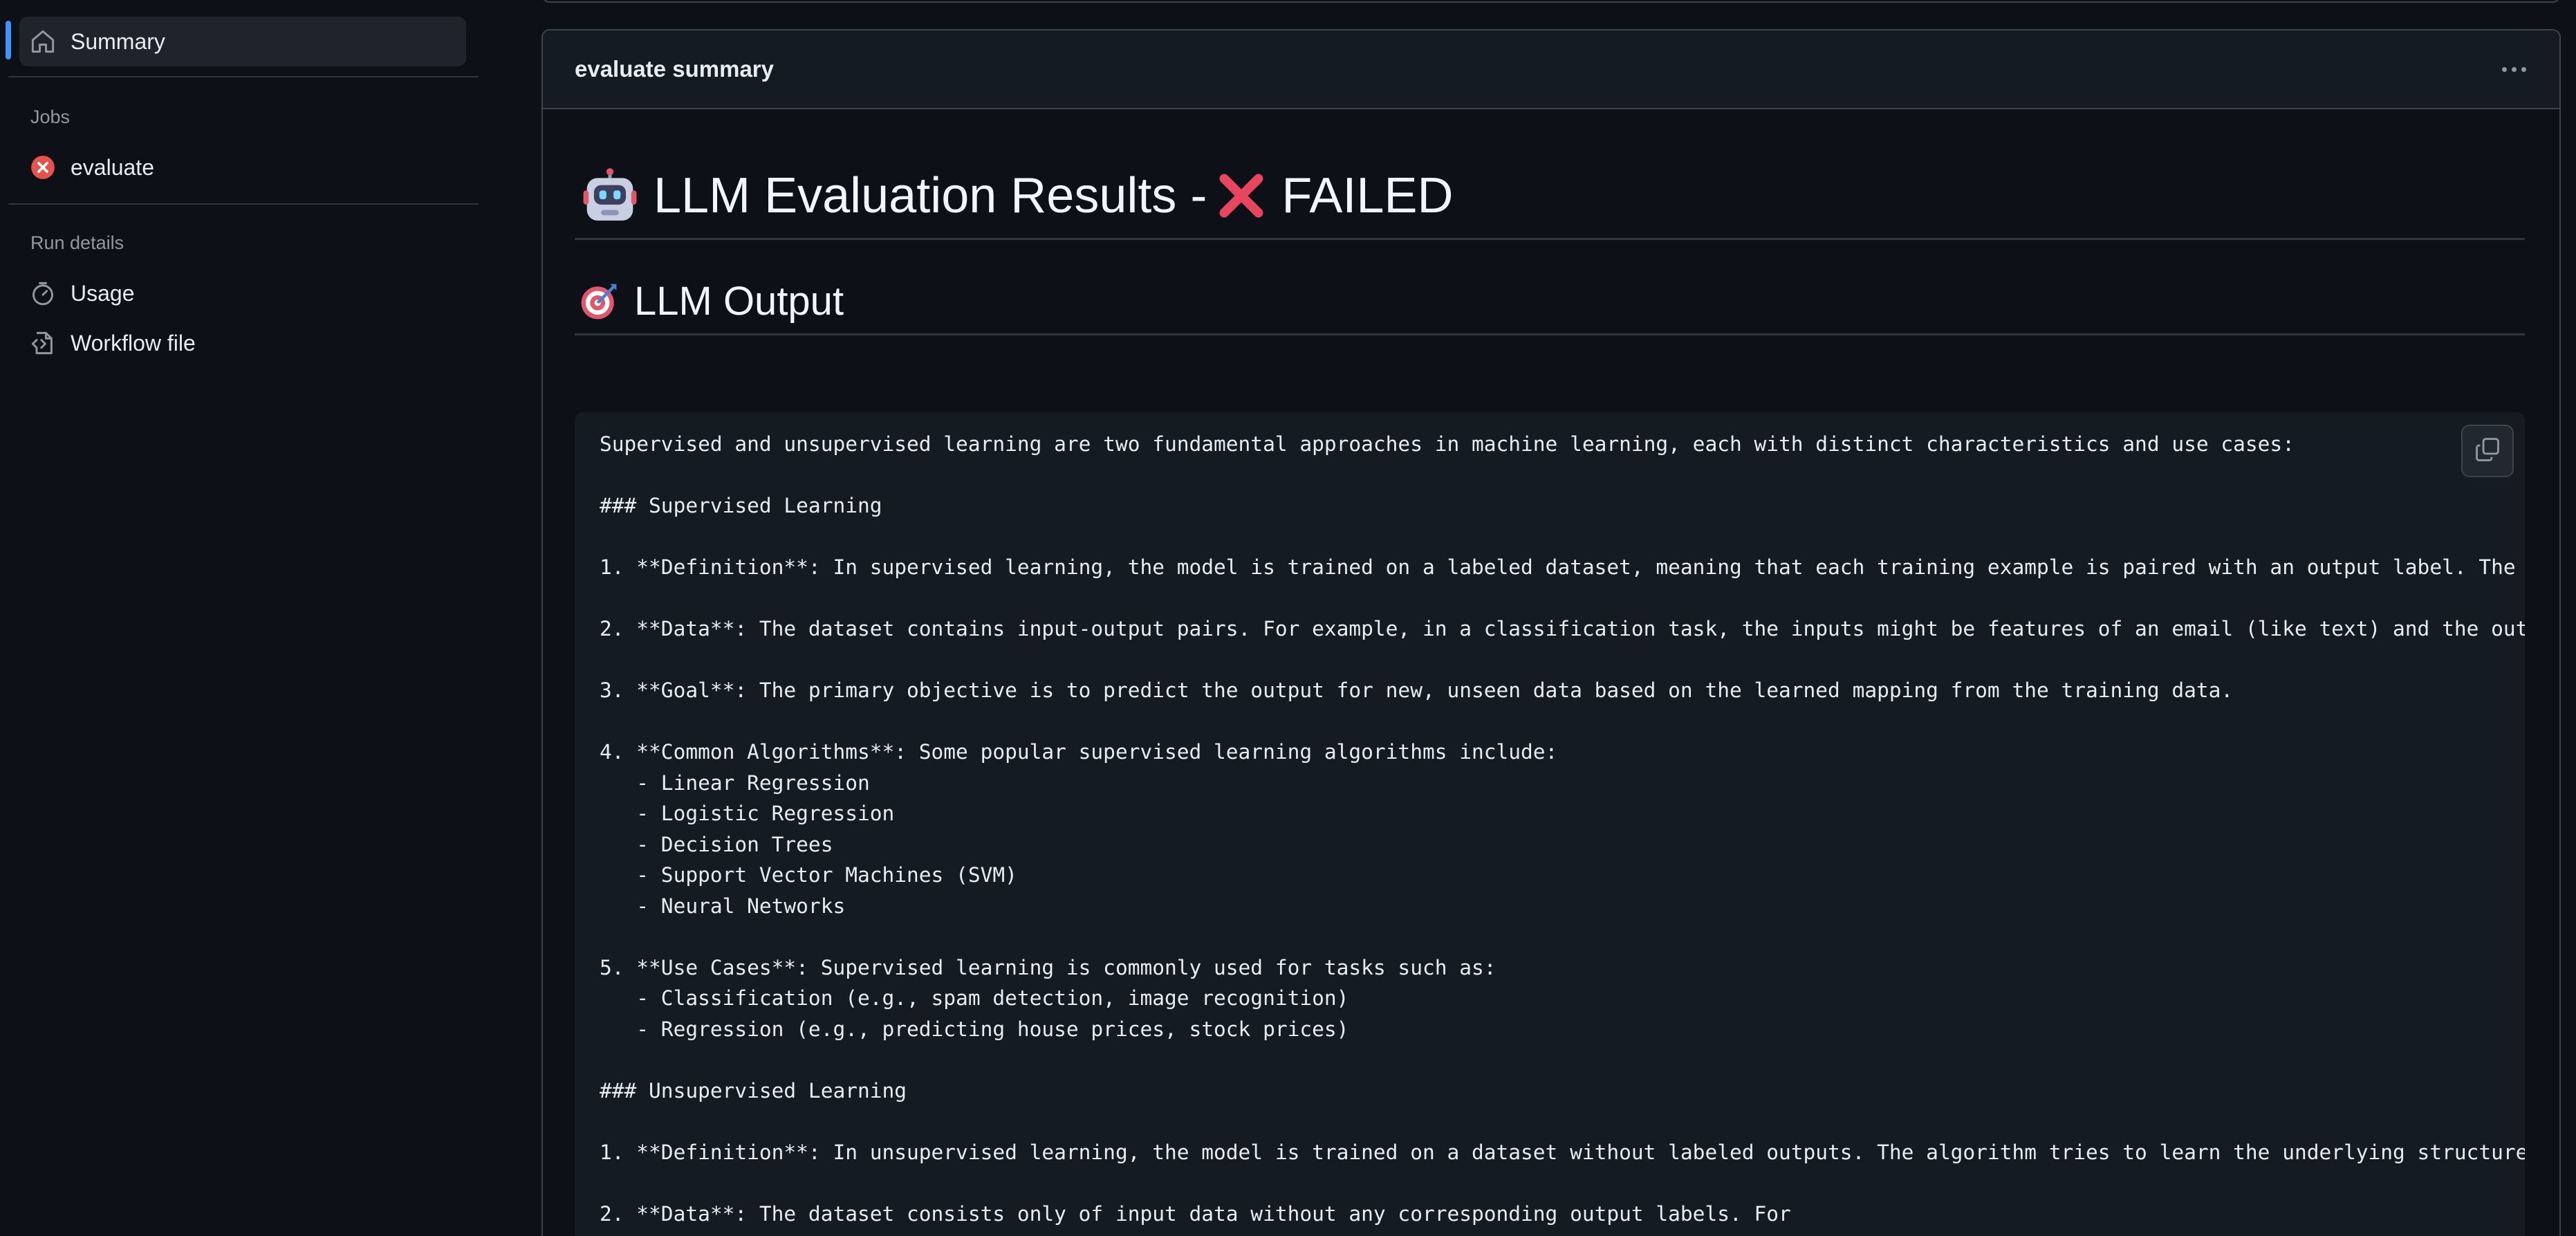 This screenshot has height=1236, width=2576. I want to click on sidebar-item-label: Workflow file, so click(133, 343).